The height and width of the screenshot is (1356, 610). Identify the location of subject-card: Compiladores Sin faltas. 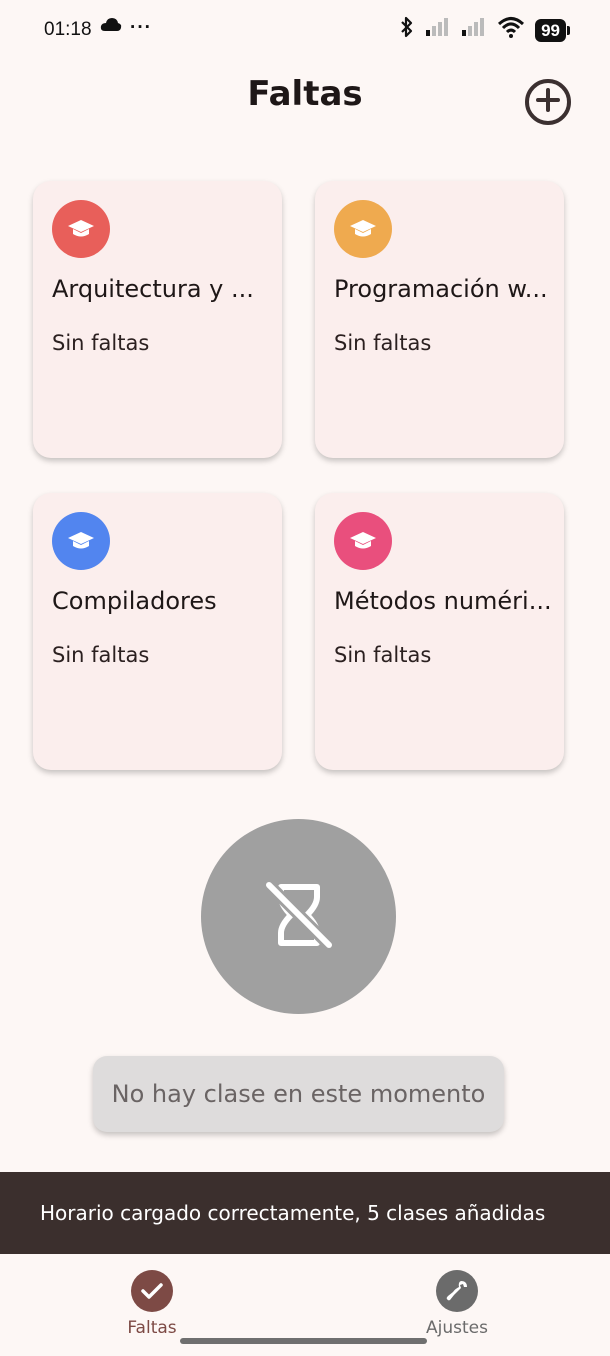
(157, 631).